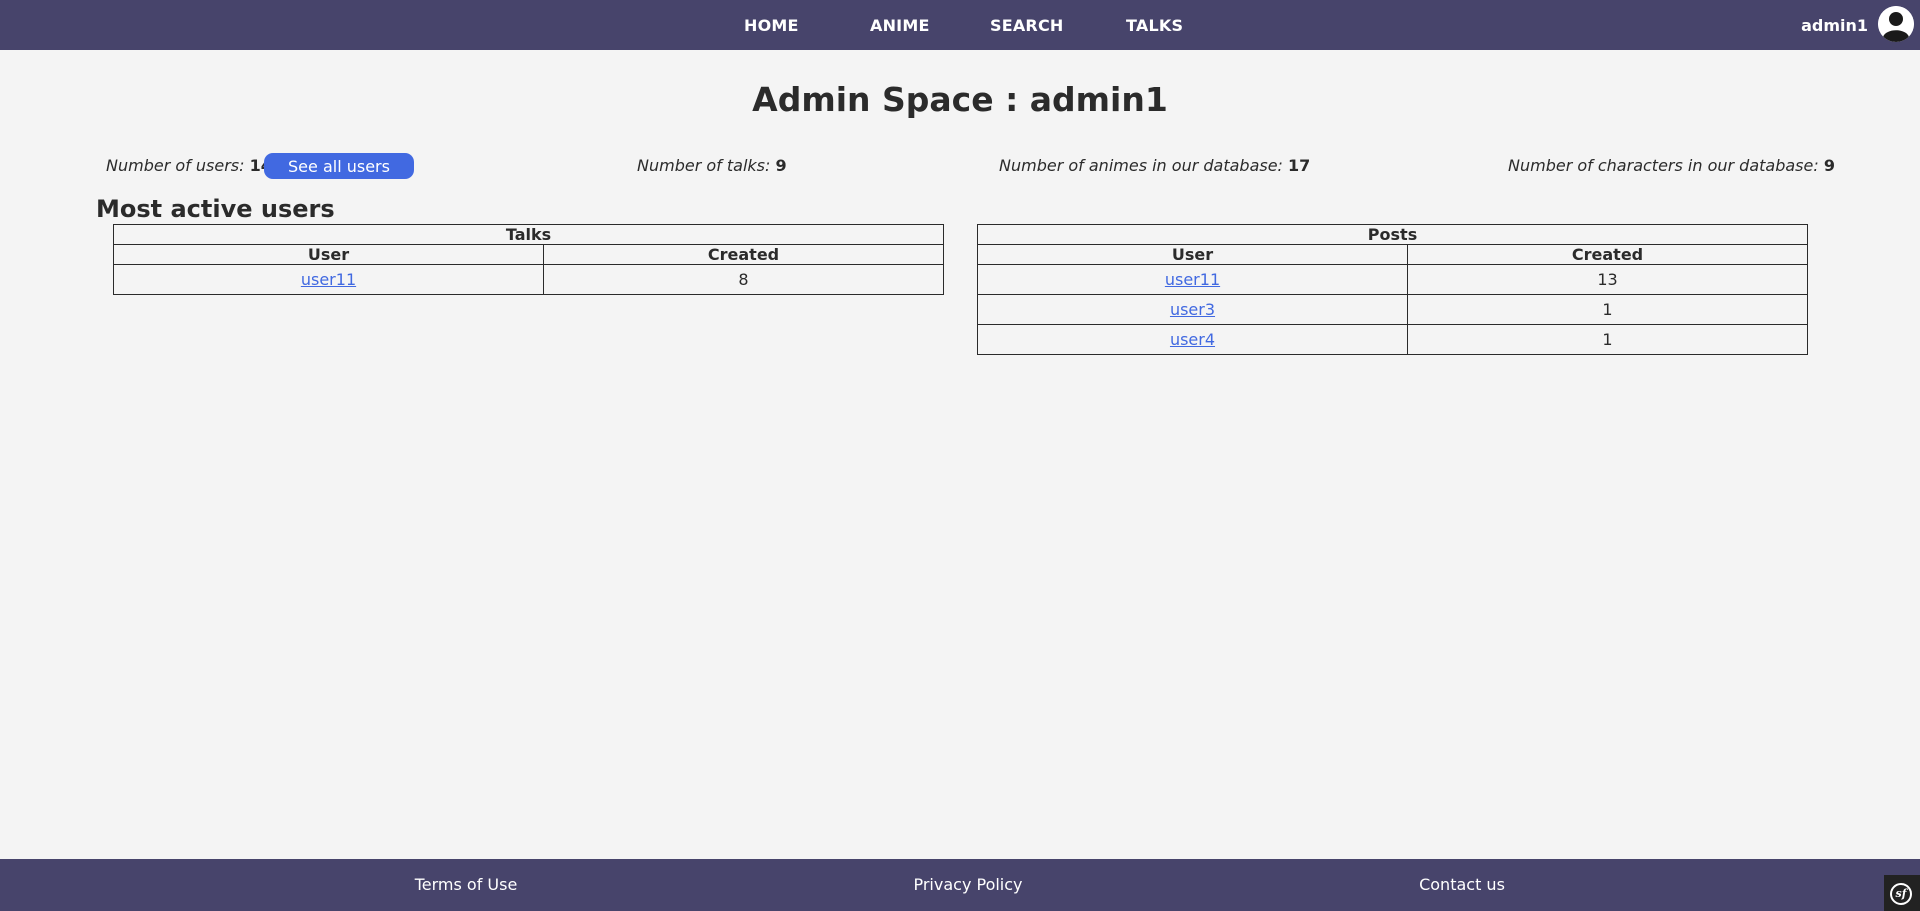  I want to click on stat-talks-value: 9, so click(781, 165).